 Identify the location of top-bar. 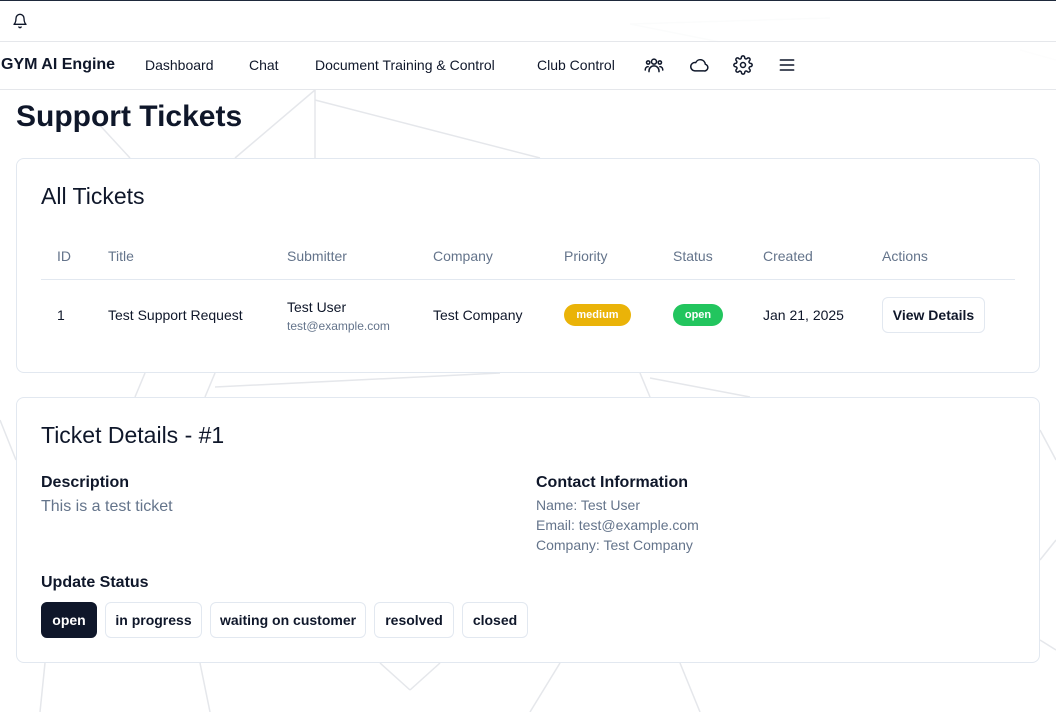
(528, 21).